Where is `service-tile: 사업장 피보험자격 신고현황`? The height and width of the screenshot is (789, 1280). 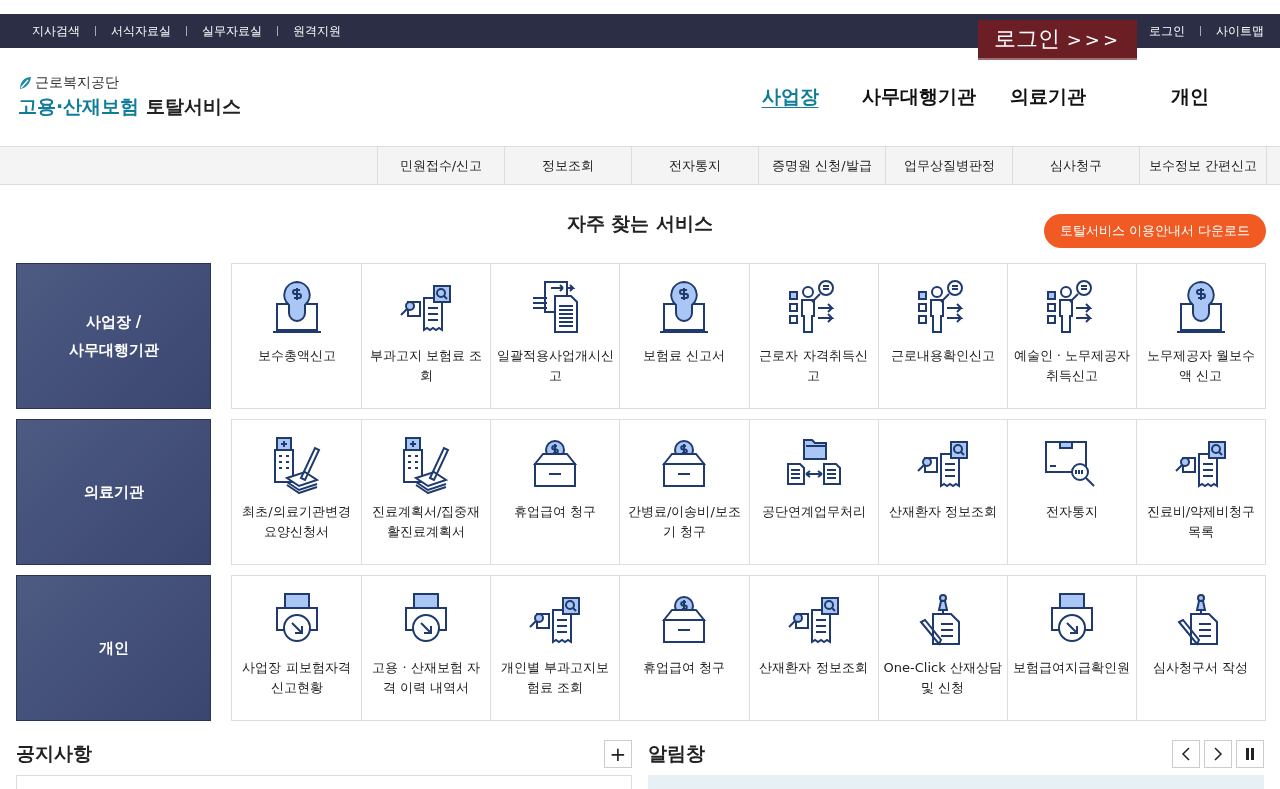
service-tile: 사업장 피보험자격 신고현황 is located at coordinates (297, 648).